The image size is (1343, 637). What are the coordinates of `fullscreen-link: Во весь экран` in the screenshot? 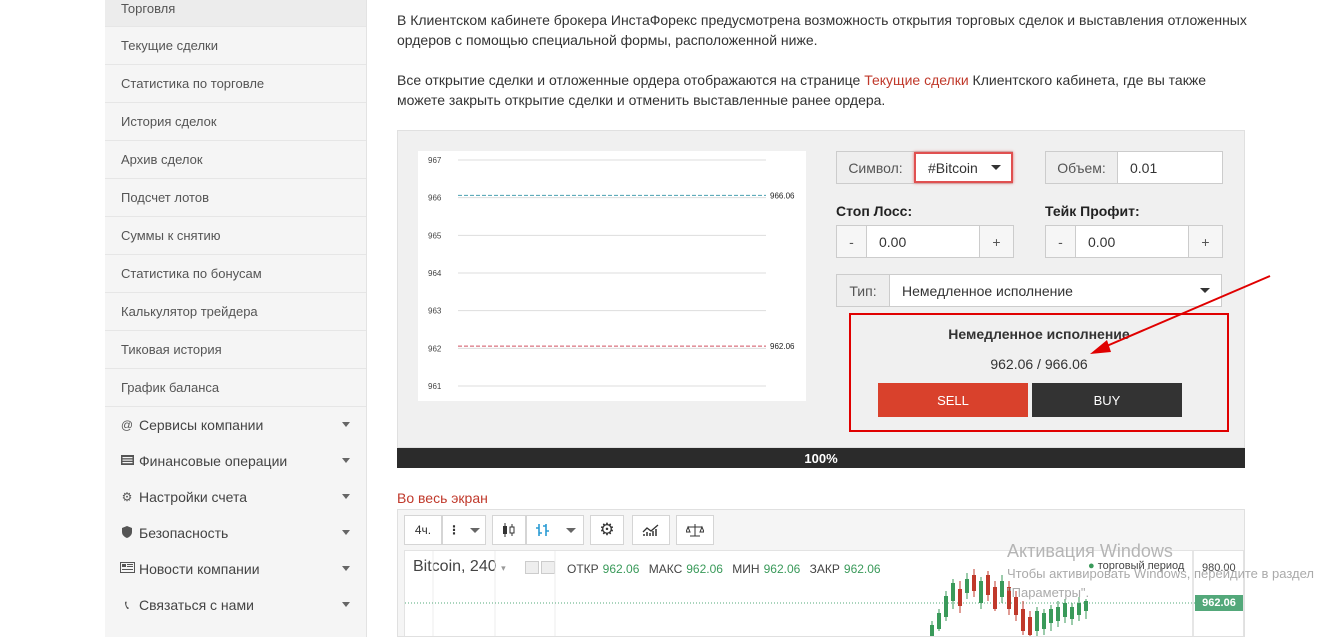 It's located at (442, 498).